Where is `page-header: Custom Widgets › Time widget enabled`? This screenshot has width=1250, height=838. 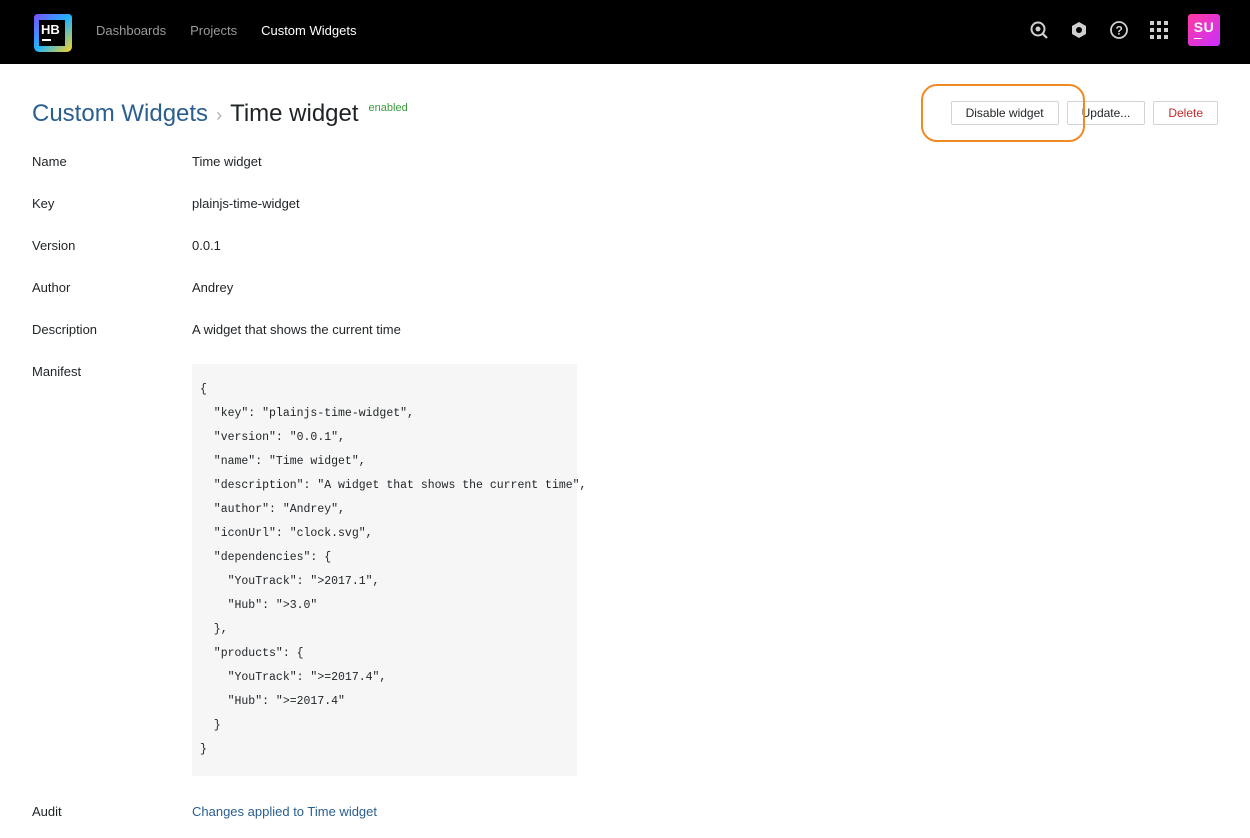 page-header: Custom Widgets › Time widget enabled is located at coordinates (220, 114).